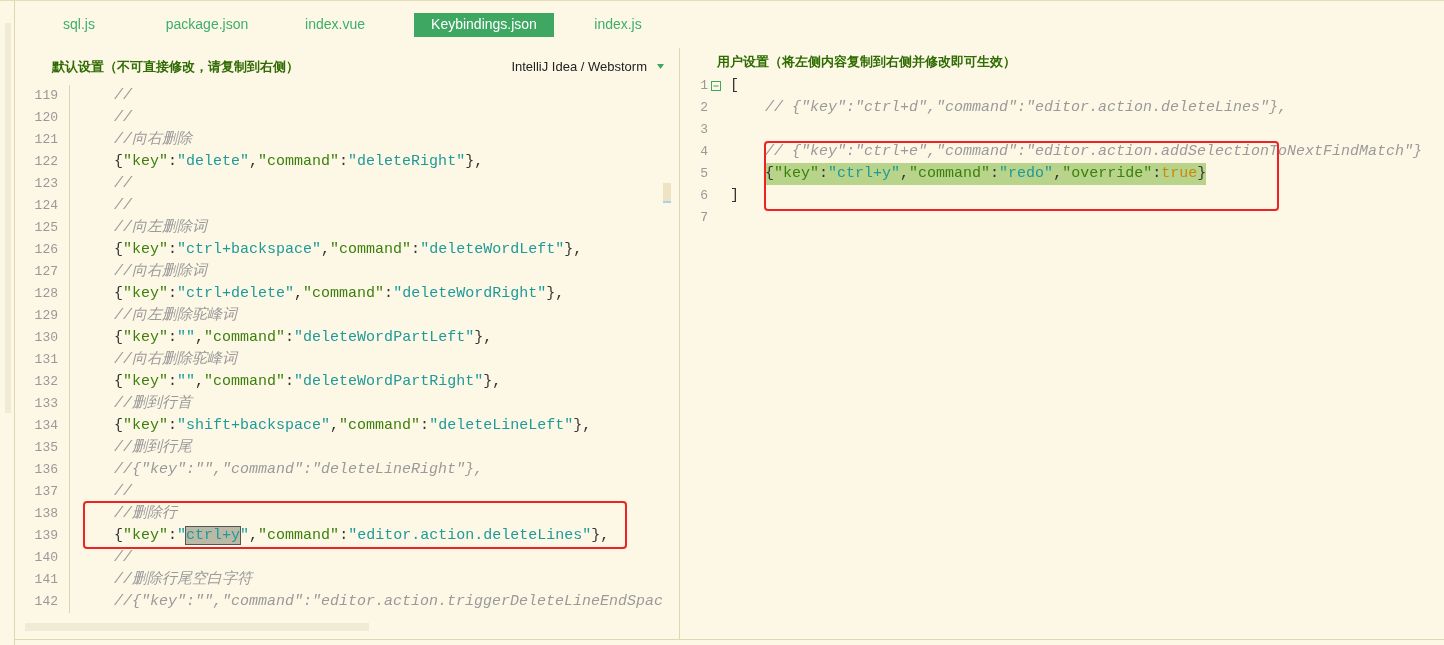 Image resolution: width=1444 pixels, height=645 pixels. Describe the element at coordinates (45, 558) in the screenshot. I see `line-number: 140` at that location.